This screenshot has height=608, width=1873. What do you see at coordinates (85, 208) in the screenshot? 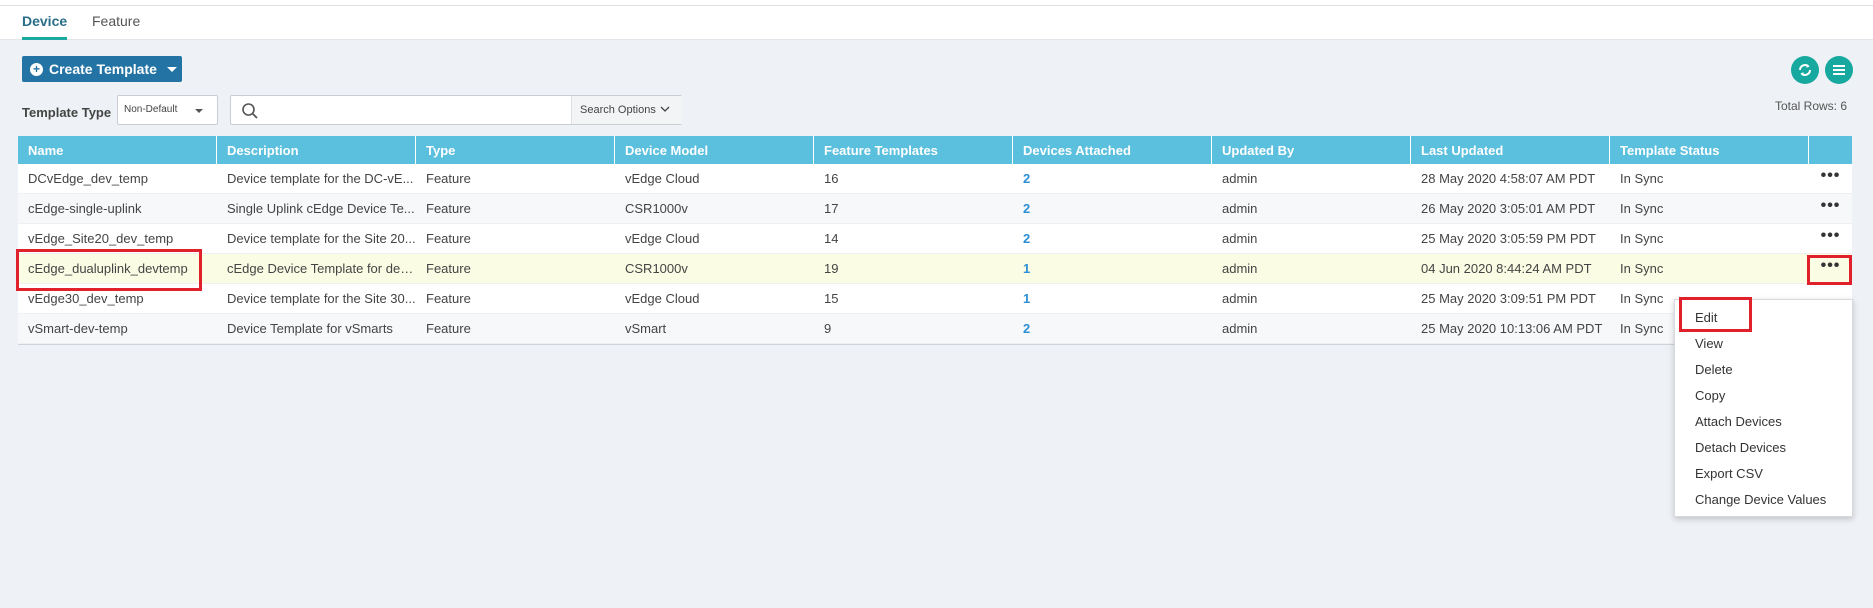
I see `cell-name: cEdge-single-uplink` at bounding box center [85, 208].